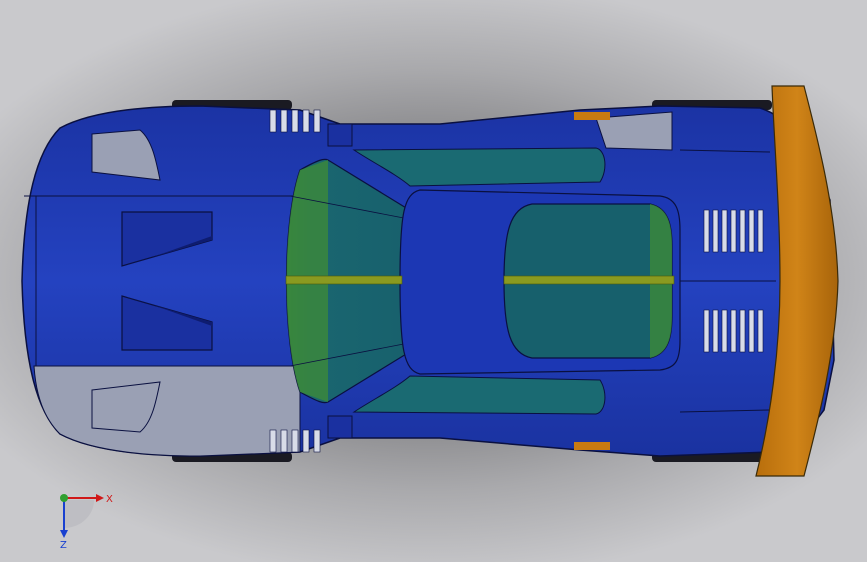 The height and width of the screenshot is (562, 867). I want to click on orientation-triad: X Z, so click(86, 522).